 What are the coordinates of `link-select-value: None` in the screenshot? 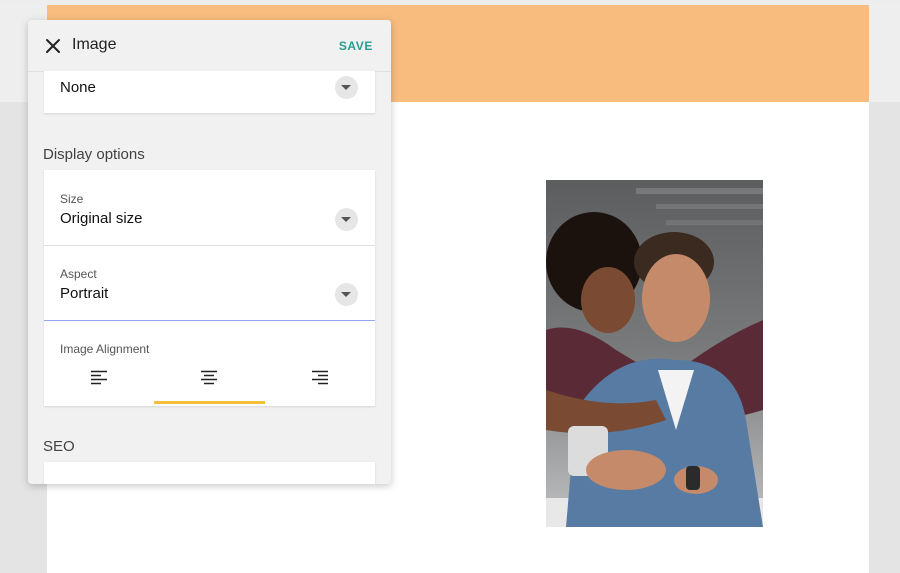 It's located at (78, 87).